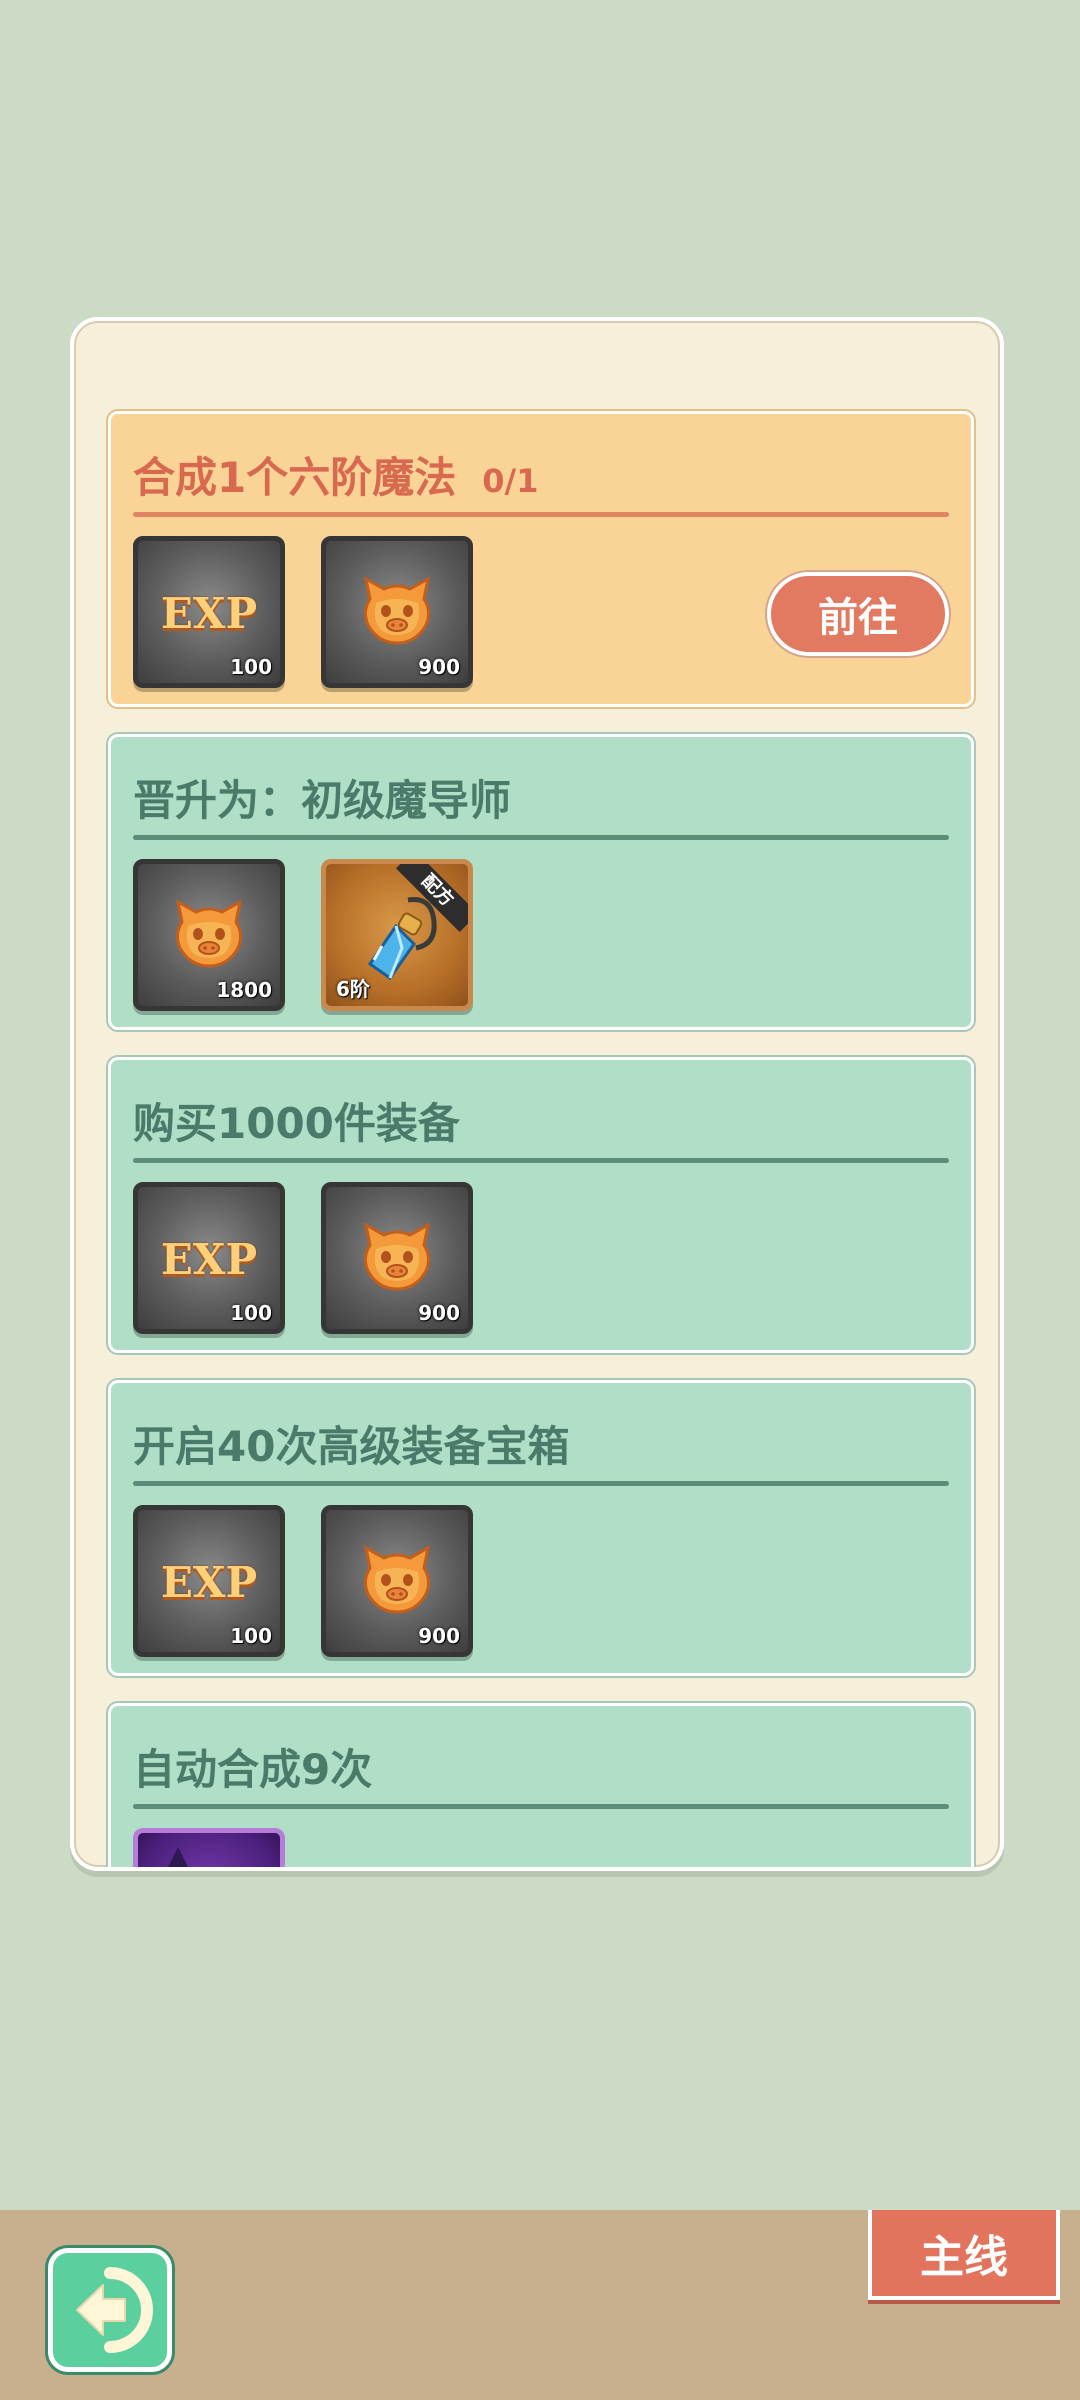  I want to click on reward-list, so click(209, 1847).